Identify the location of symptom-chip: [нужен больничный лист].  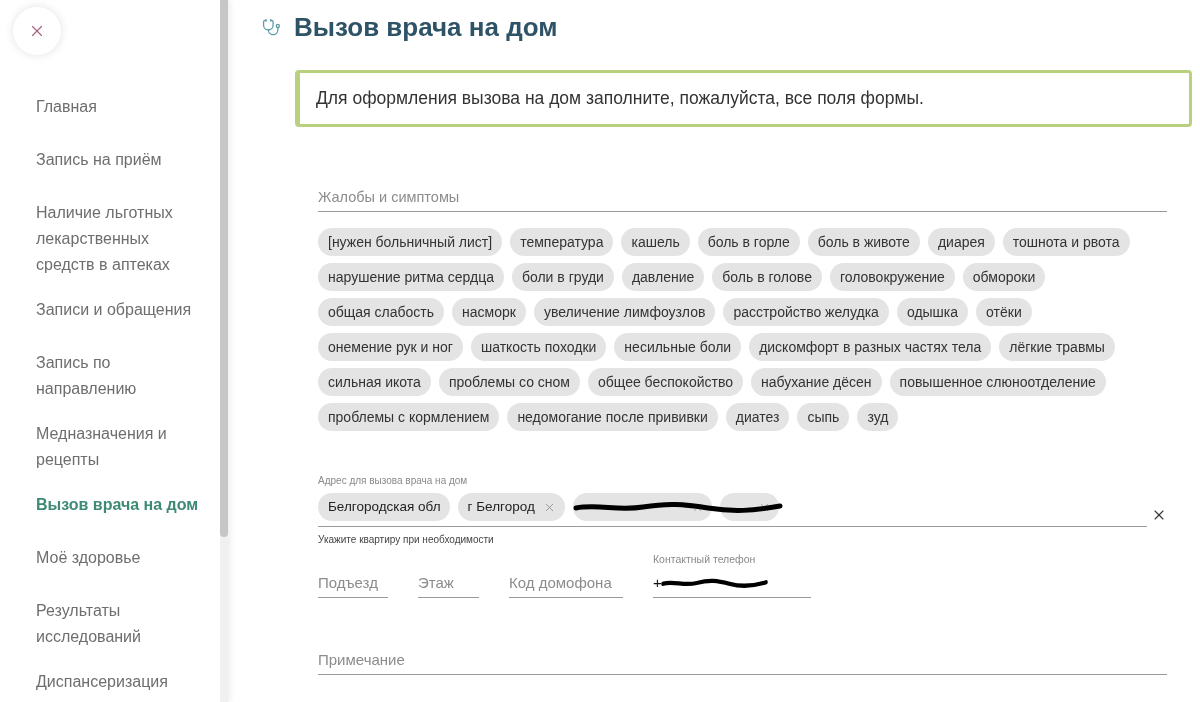
(410, 242).